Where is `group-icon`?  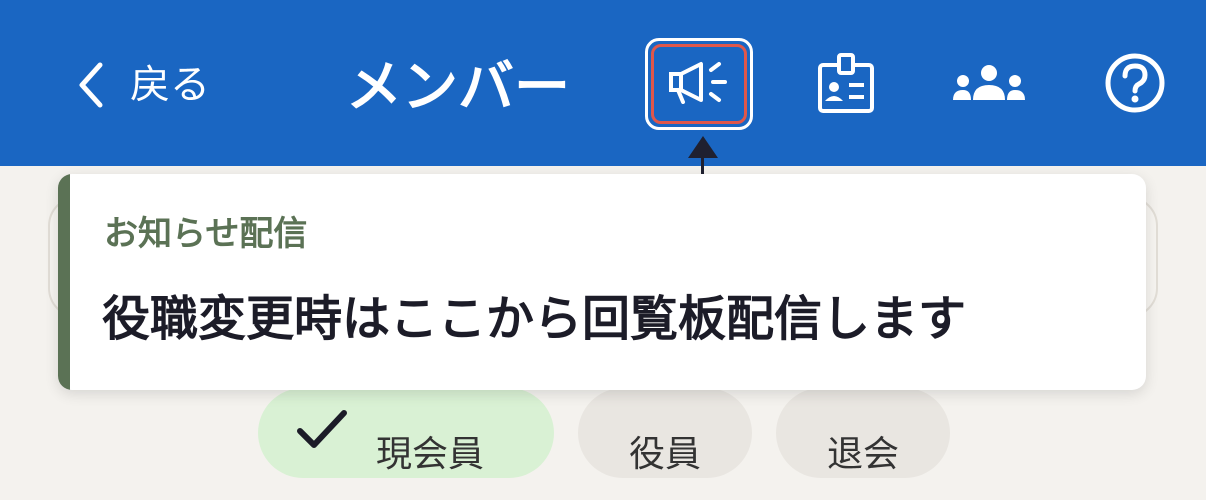 group-icon is located at coordinates (989, 86).